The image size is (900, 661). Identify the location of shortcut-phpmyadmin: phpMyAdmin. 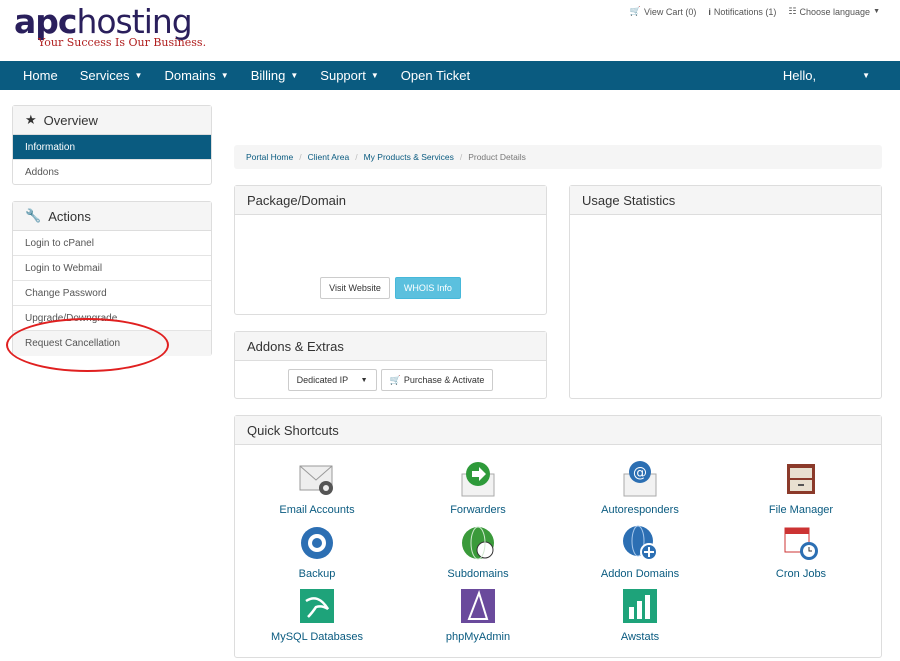
(478, 615).